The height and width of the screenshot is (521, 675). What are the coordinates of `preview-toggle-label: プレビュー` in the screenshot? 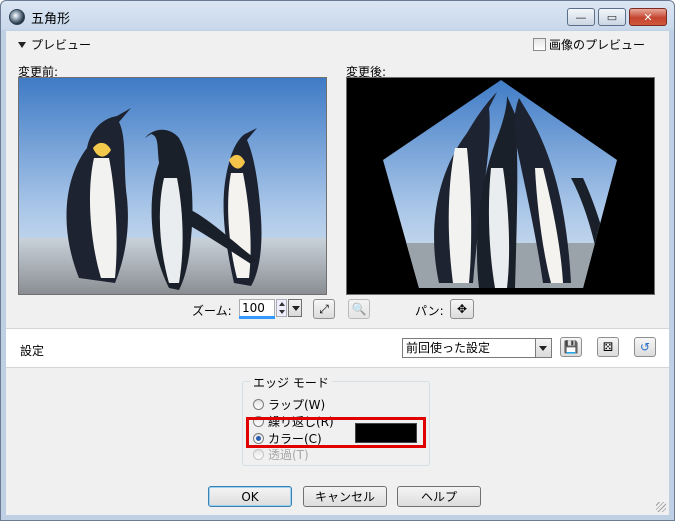 It's located at (61, 45).